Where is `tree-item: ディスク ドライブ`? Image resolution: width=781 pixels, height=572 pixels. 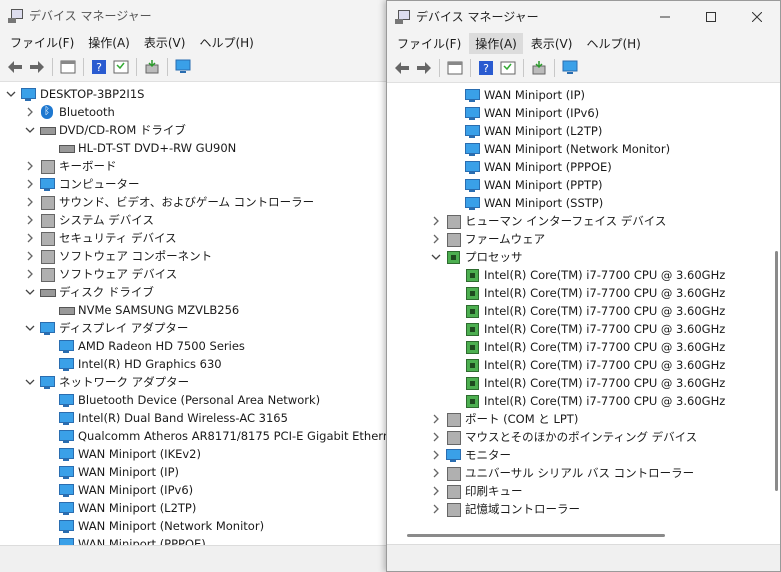
tree-item: ディスク ドライブ is located at coordinates (194, 292).